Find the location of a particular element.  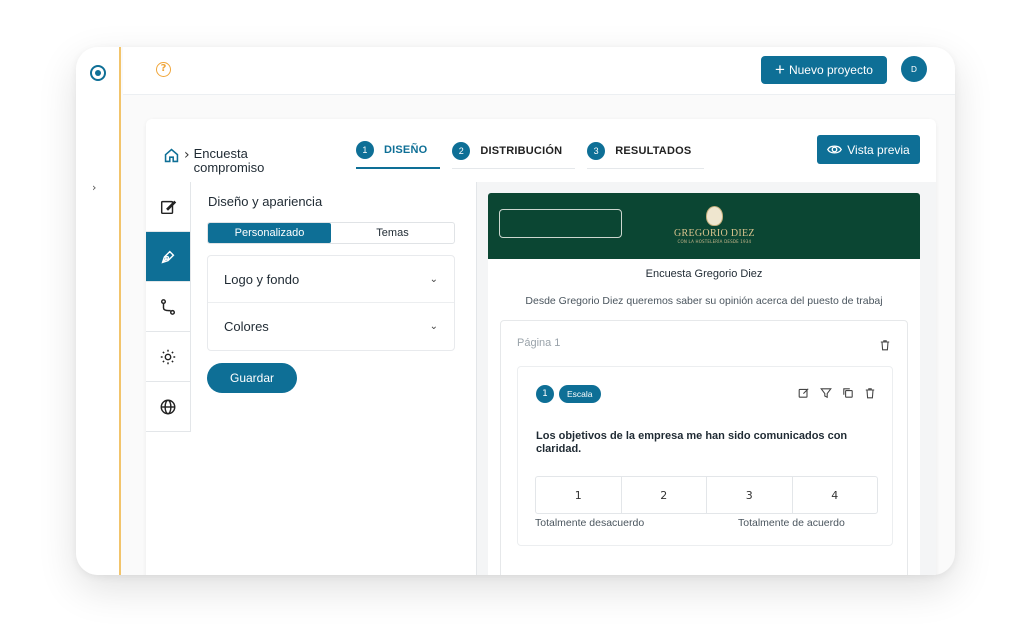

scale-option: 2 is located at coordinates (664, 495).